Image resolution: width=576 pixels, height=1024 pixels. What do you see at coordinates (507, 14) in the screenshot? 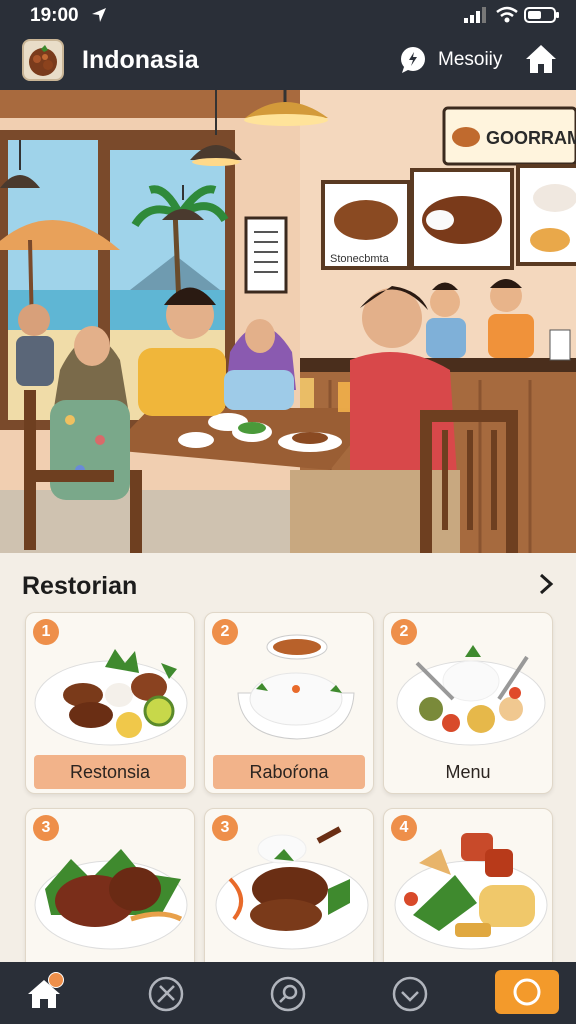
I see `wifi-icon` at bounding box center [507, 14].